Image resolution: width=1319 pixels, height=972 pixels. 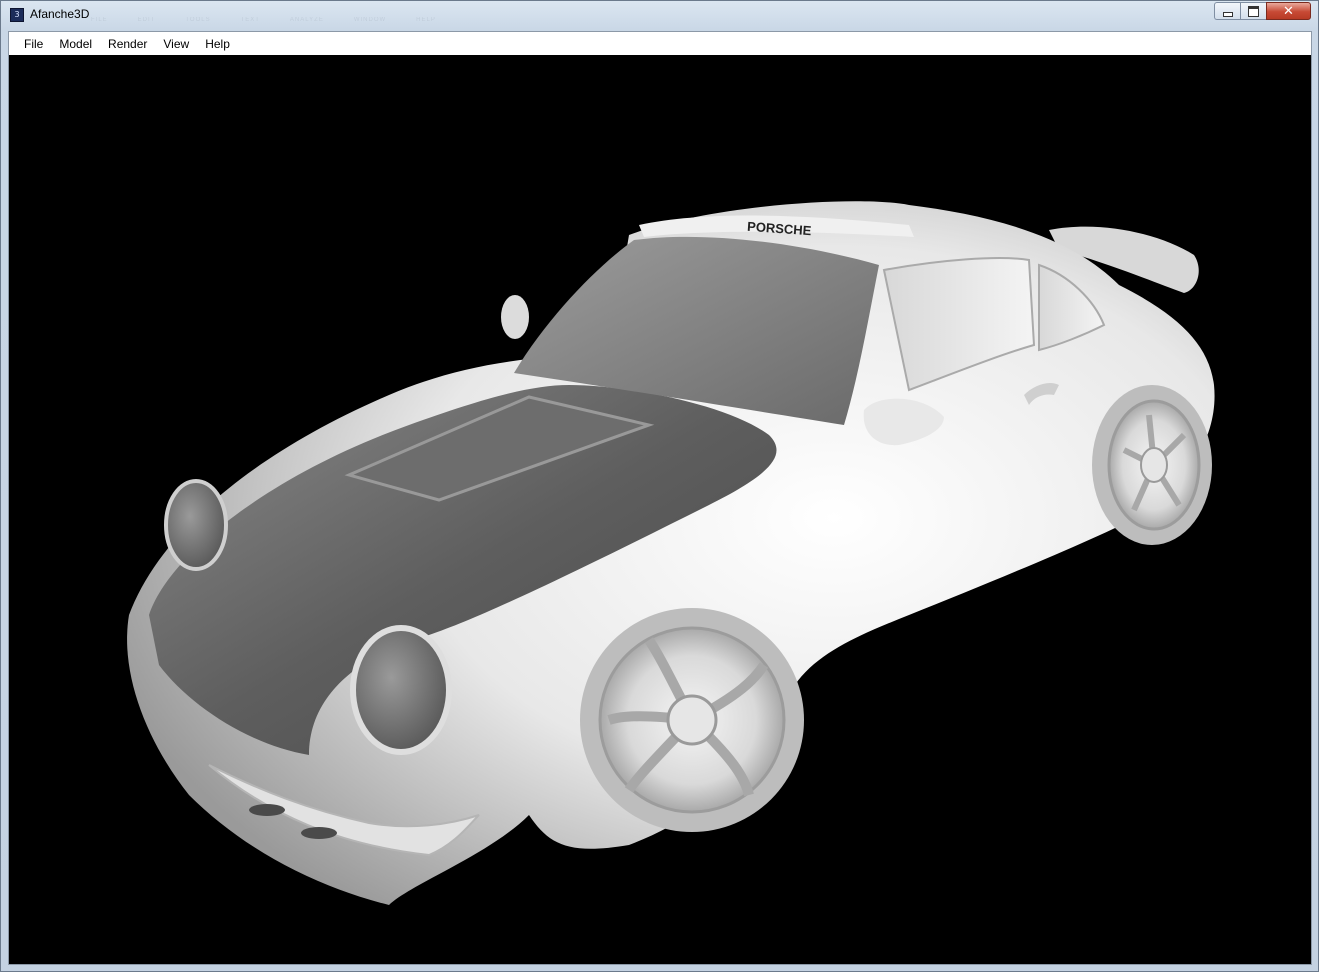 What do you see at coordinates (692, 720) in the screenshot?
I see `front-wheel-hub` at bounding box center [692, 720].